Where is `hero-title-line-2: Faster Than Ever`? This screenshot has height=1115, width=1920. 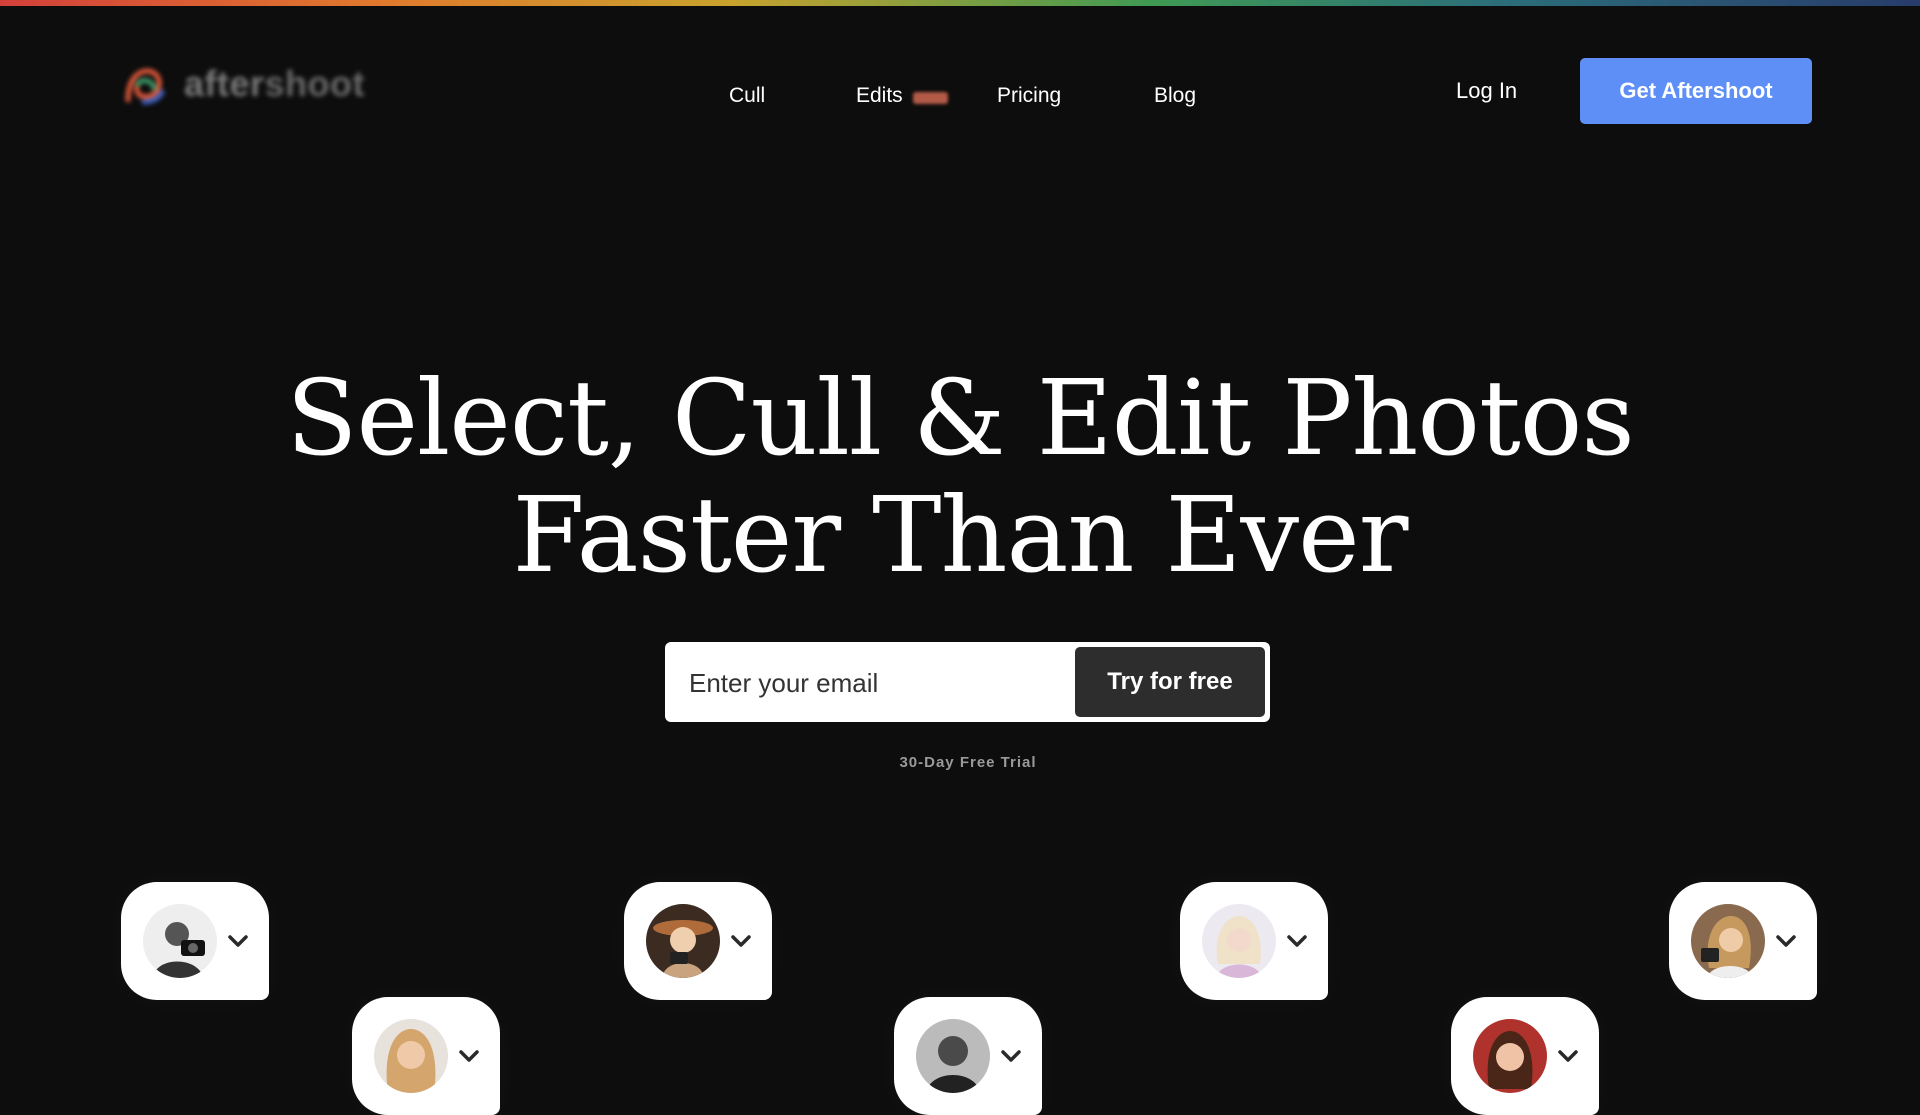 hero-title-line-2: Faster Than Ever is located at coordinates (960, 535).